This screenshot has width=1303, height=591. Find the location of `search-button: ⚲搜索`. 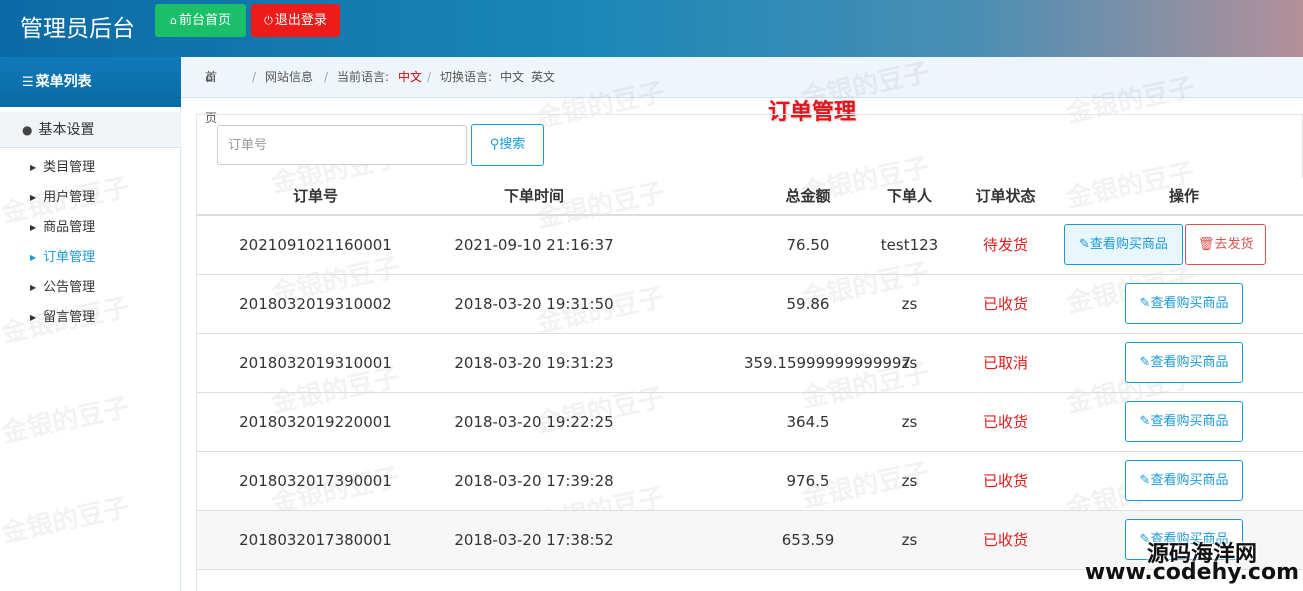

search-button: ⚲搜索 is located at coordinates (507, 145).